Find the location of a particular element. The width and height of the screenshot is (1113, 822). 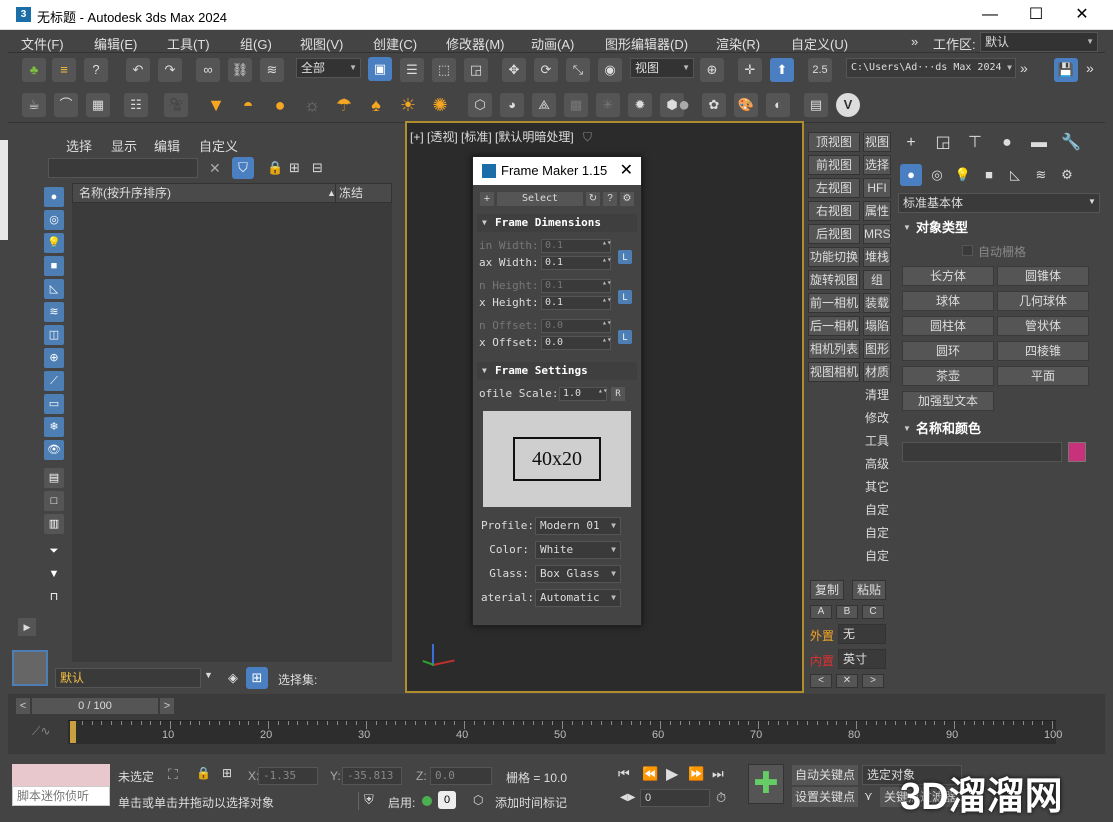

material-dropdown: Automatic is located at coordinates (578, 598).